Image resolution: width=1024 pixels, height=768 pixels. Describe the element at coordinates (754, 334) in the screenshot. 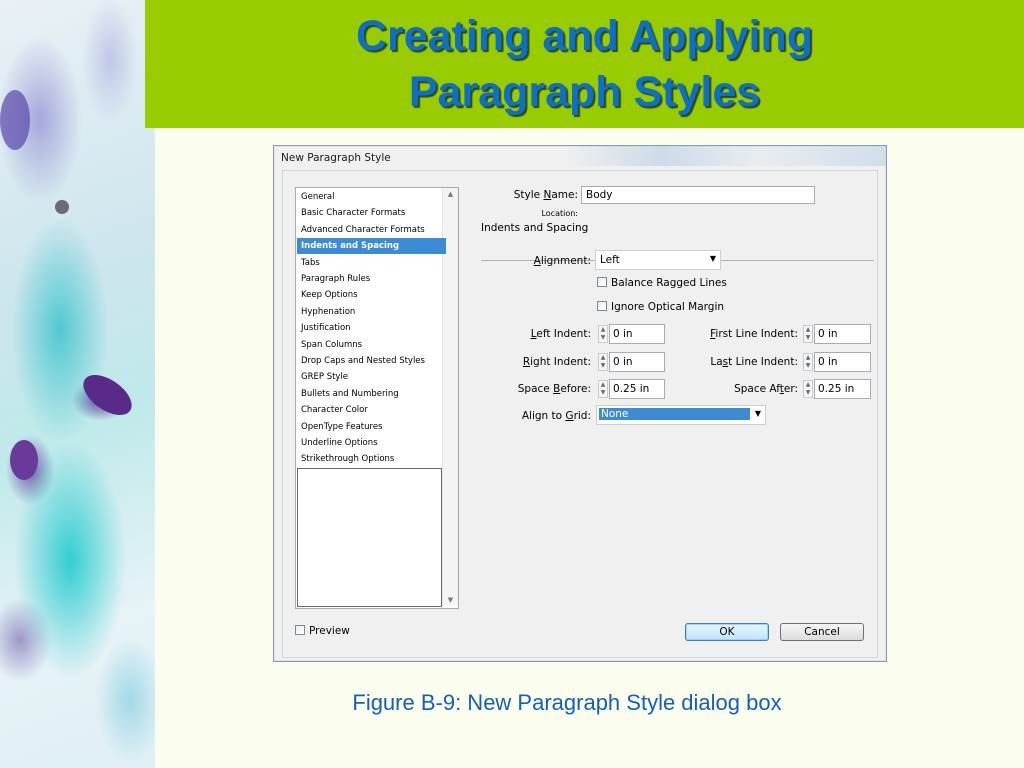

I see `first-line-indent-label: First Line Indent:` at that location.